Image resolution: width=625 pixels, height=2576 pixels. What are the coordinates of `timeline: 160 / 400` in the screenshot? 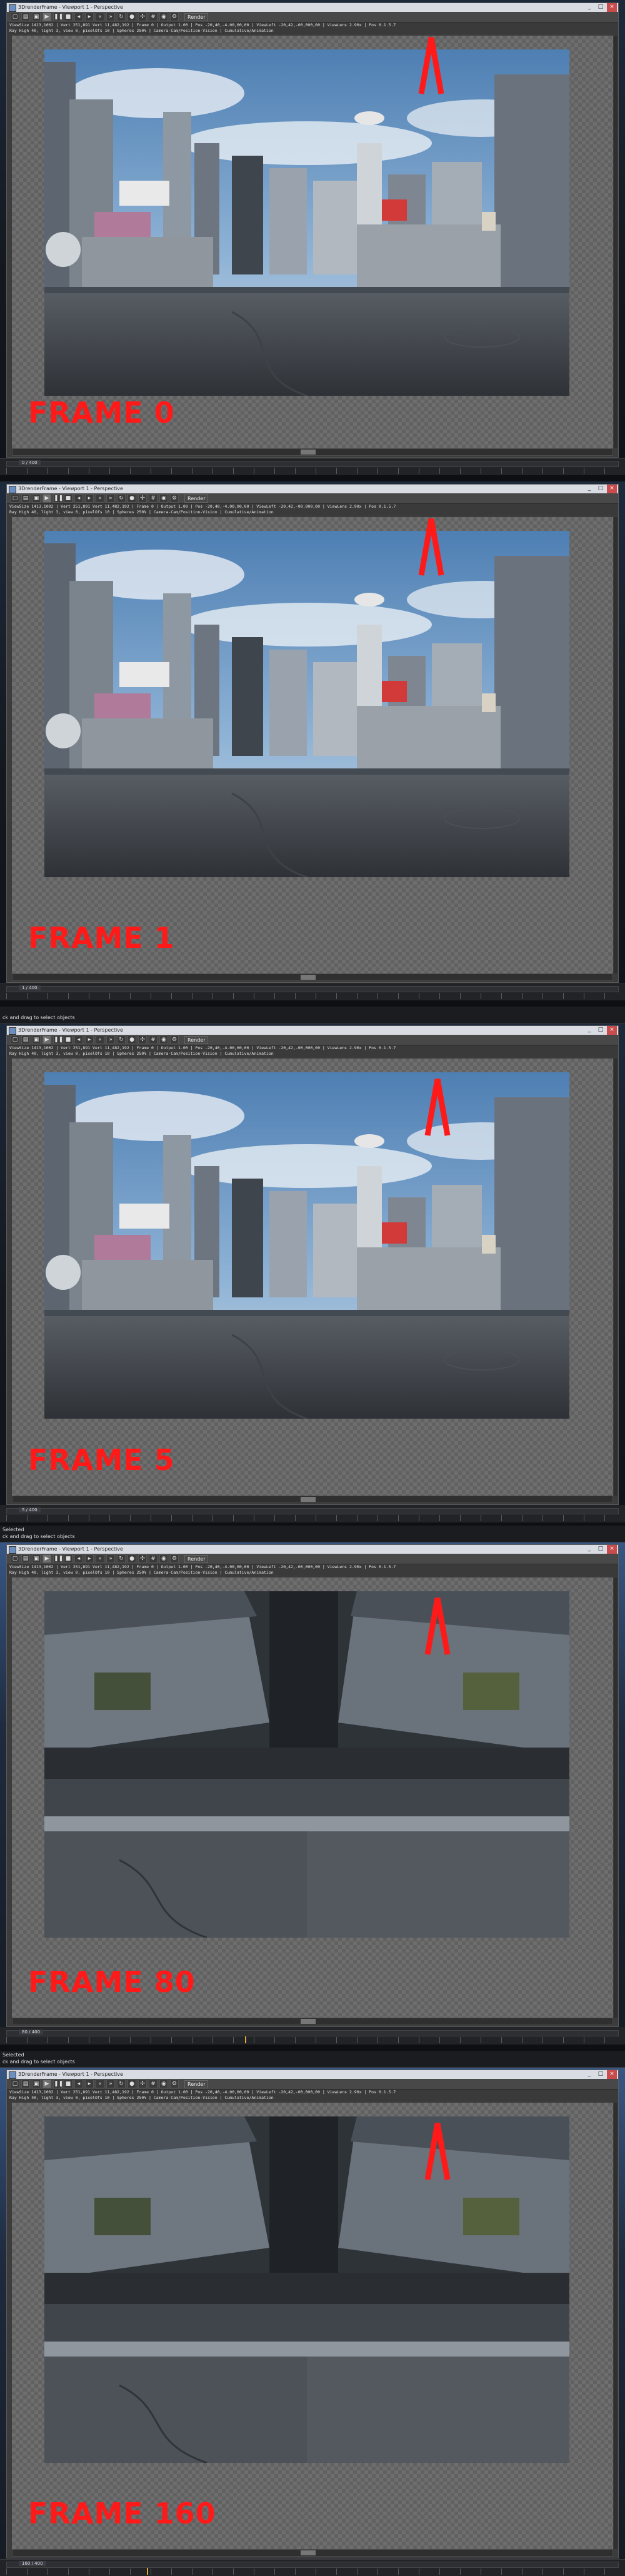 It's located at (312, 2567).